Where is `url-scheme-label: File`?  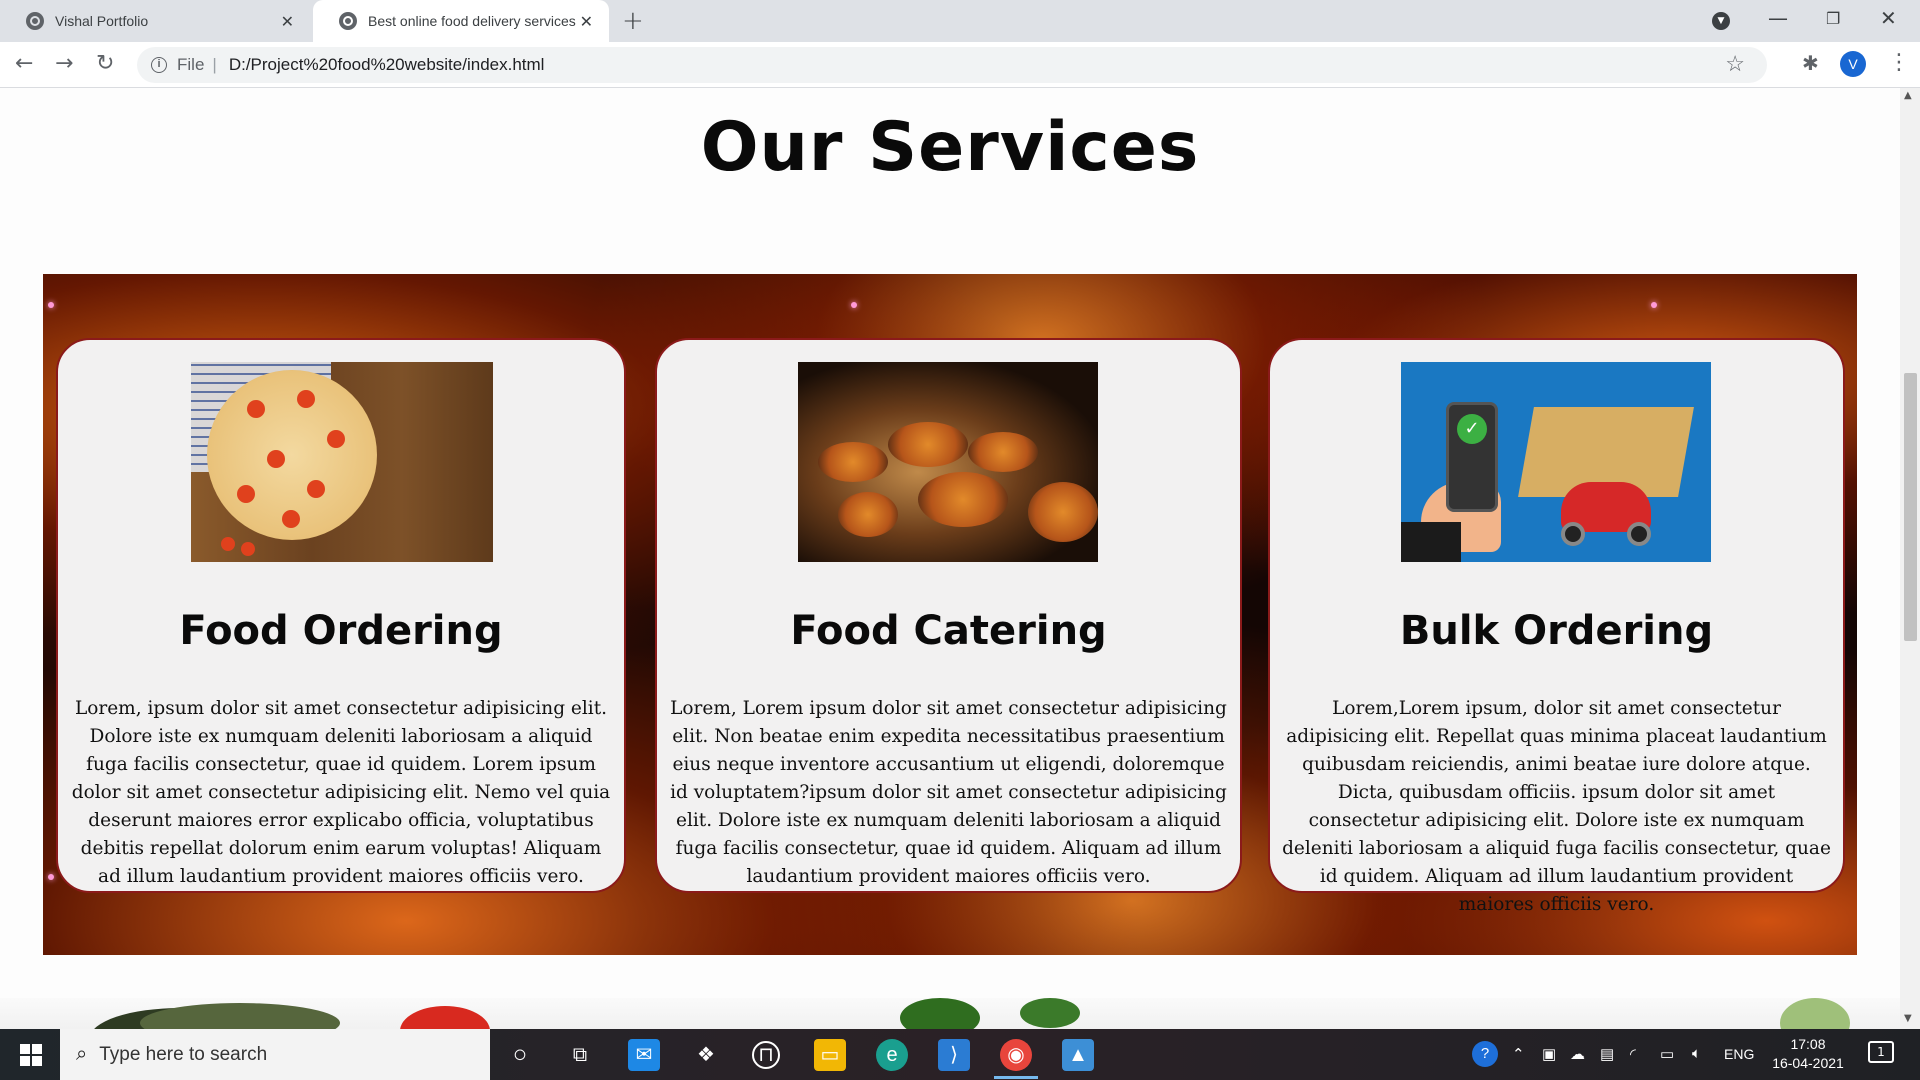 url-scheme-label: File is located at coordinates (191, 64).